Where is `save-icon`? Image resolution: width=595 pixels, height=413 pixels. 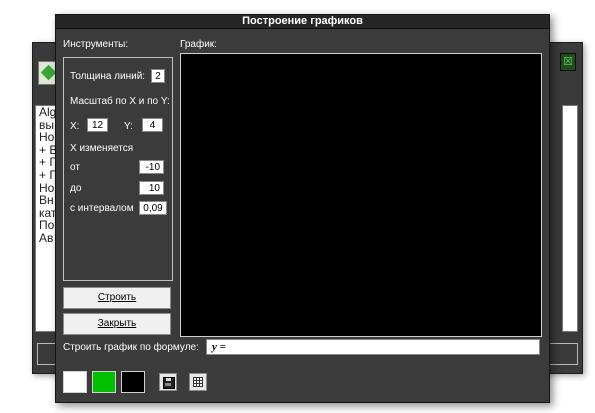
save-icon is located at coordinates (168, 382).